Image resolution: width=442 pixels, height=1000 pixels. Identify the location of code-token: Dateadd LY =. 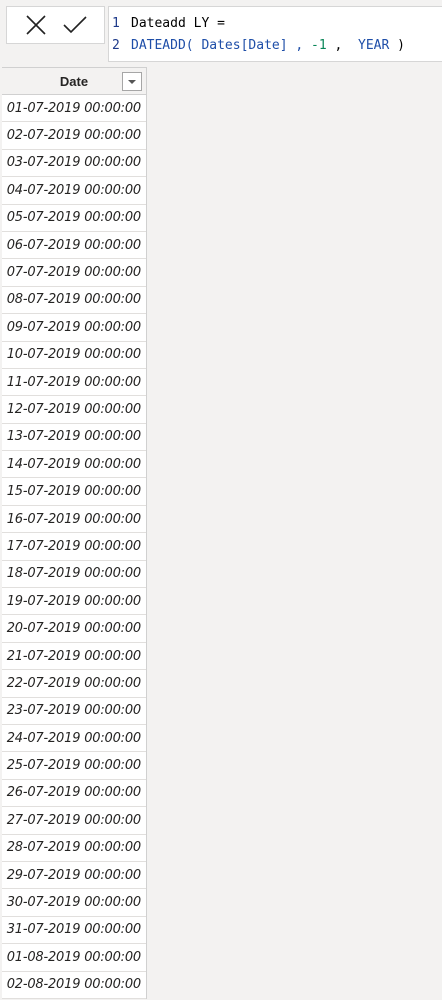
(178, 23).